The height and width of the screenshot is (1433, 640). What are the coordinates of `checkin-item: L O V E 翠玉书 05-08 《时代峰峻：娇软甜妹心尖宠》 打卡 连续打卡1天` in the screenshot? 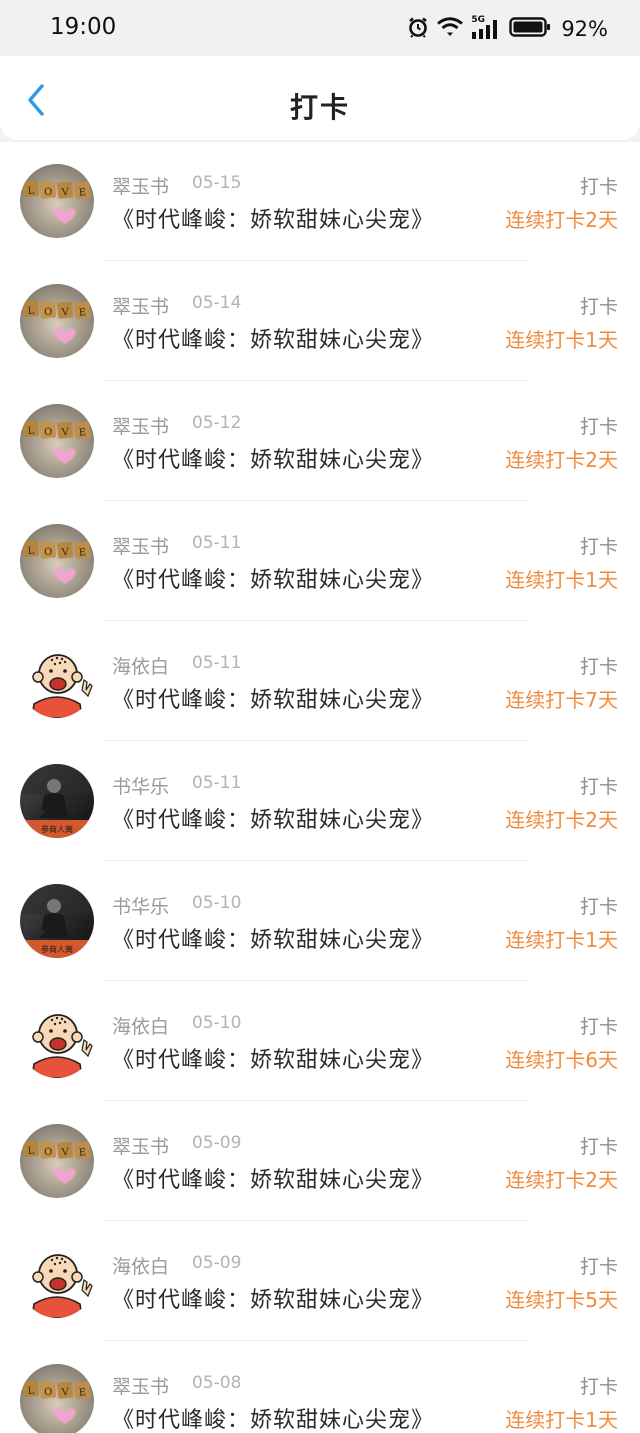 It's located at (320, 1387).